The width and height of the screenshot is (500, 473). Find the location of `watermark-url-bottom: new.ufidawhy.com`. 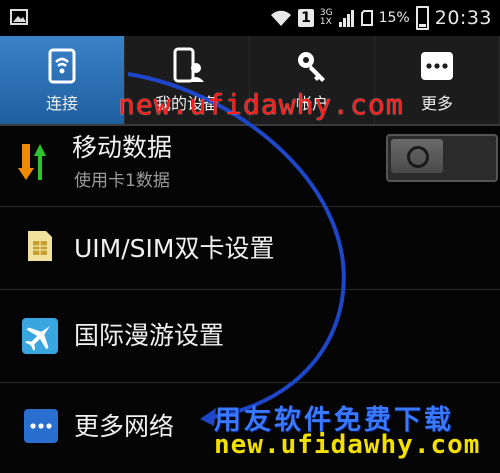

watermark-url-bottom: new.ufidawhy.com is located at coordinates (347, 445).